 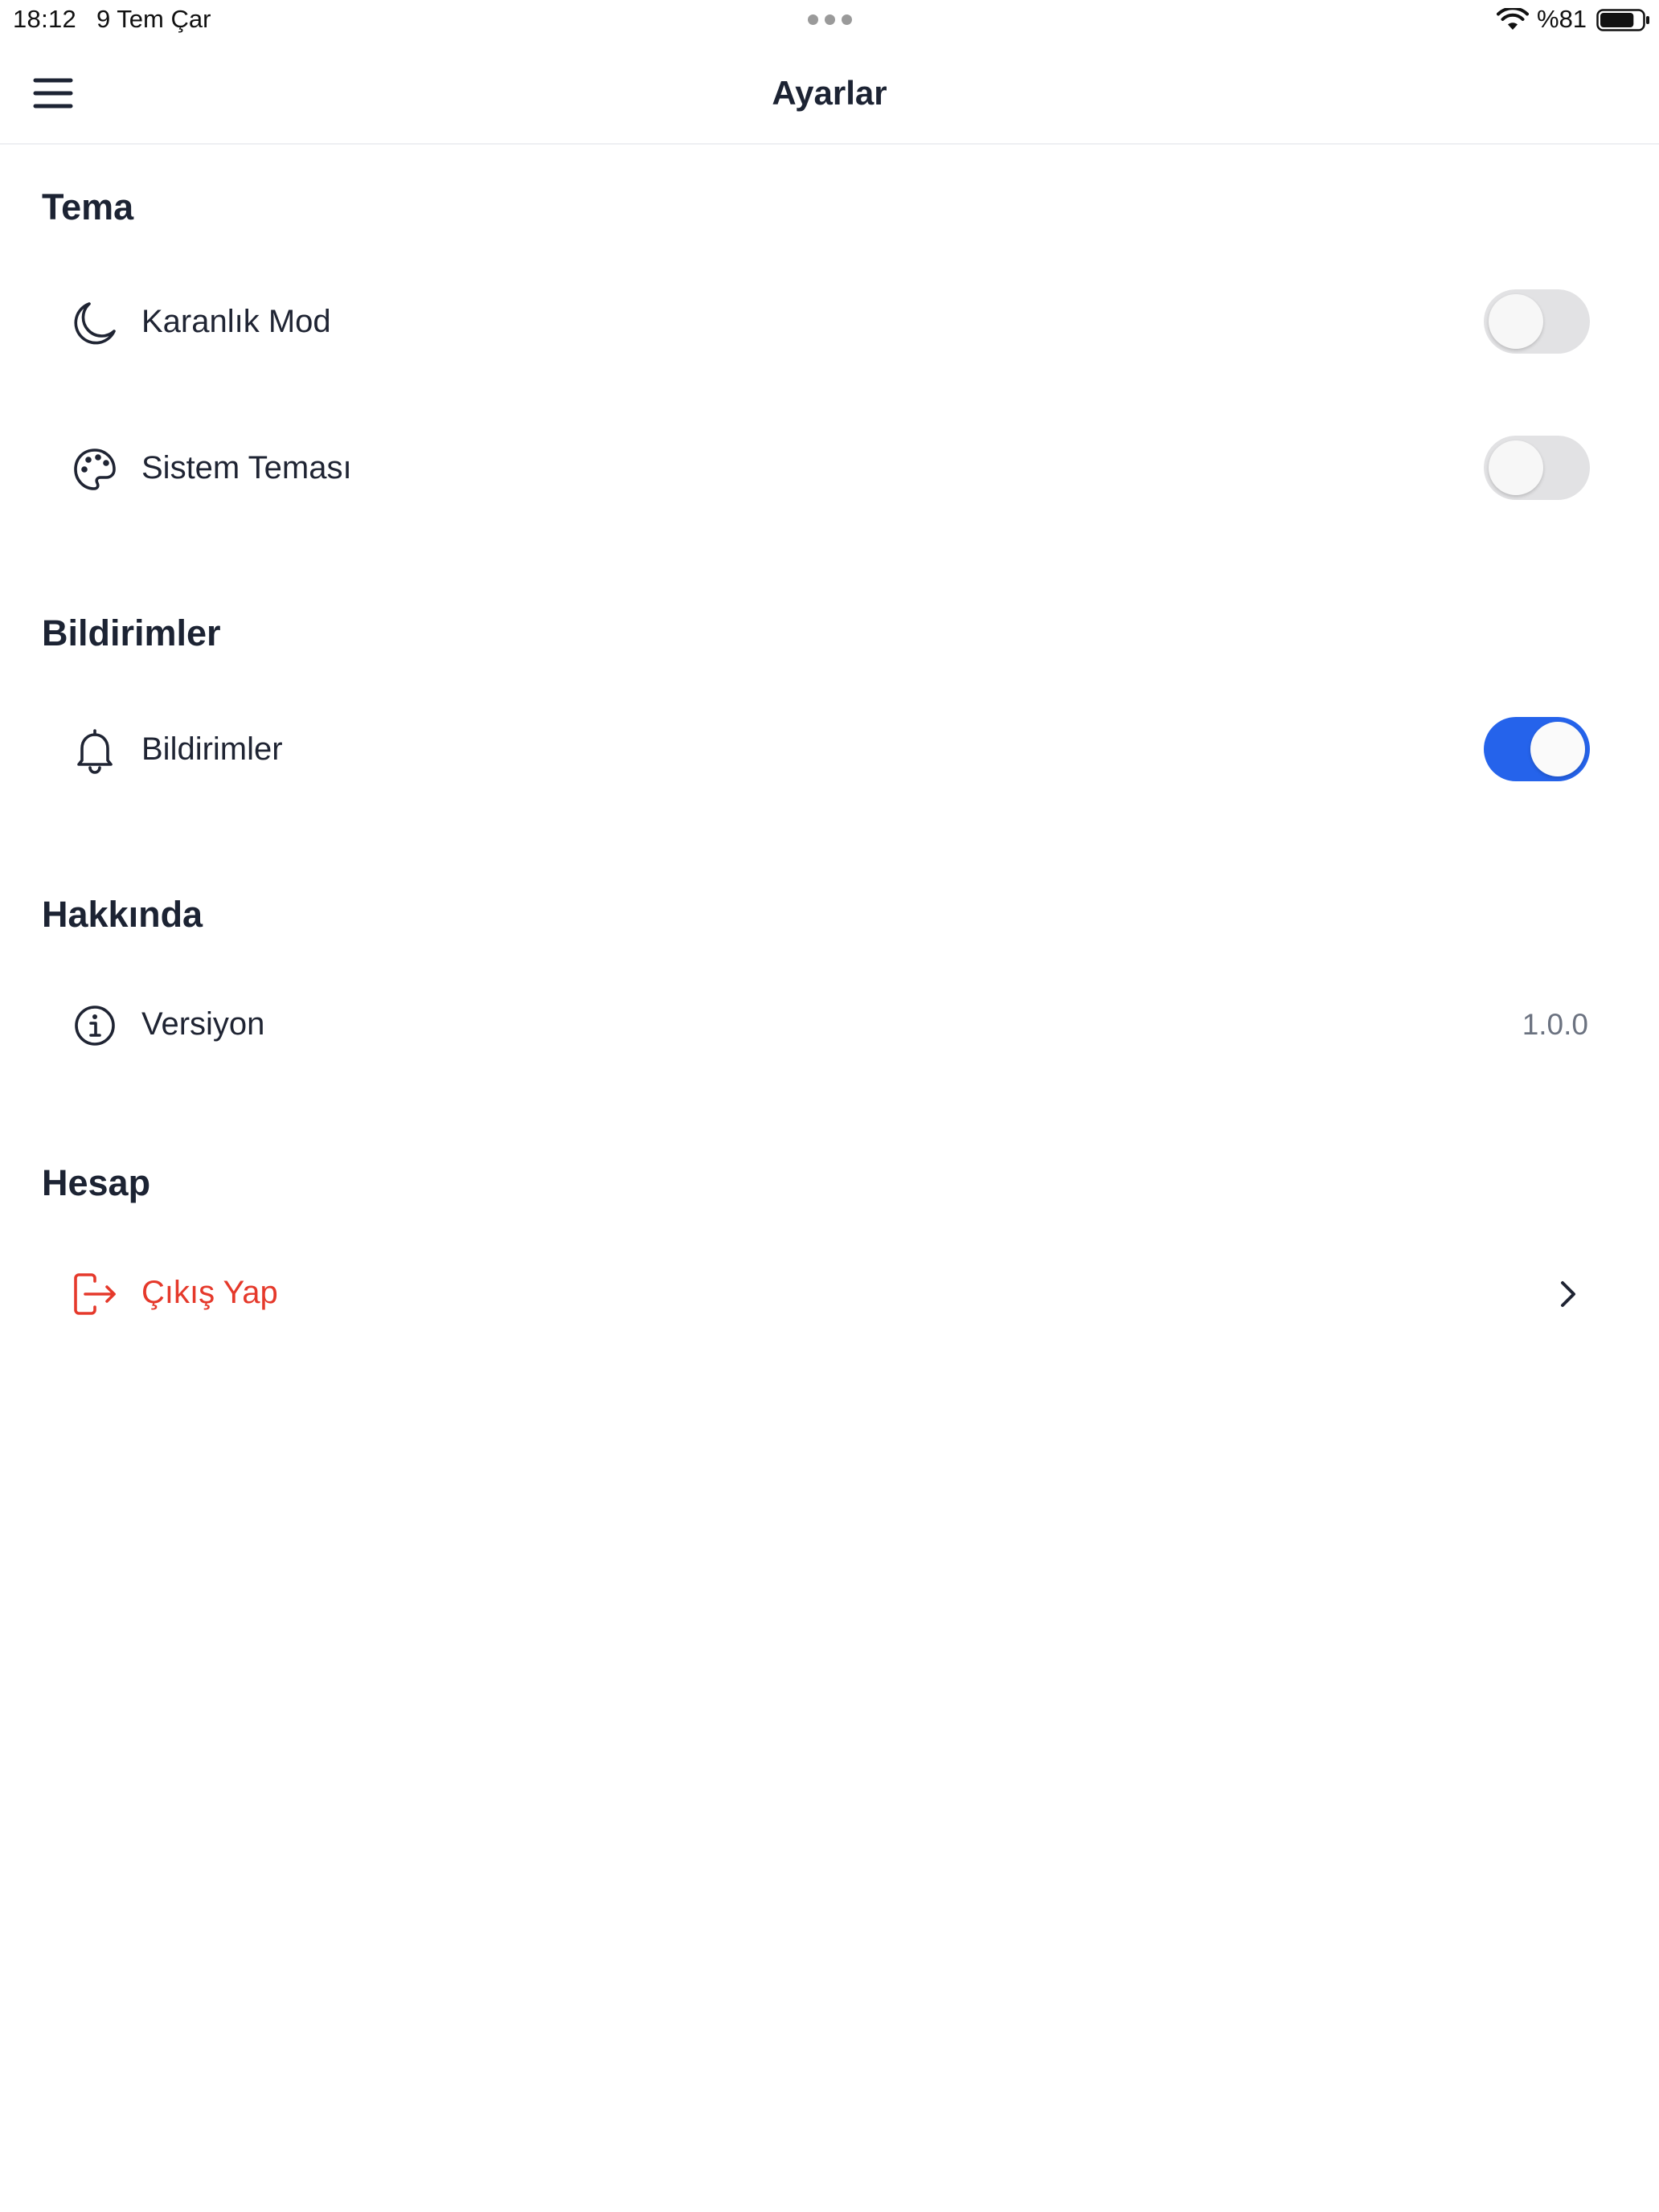 What do you see at coordinates (95, 323) in the screenshot?
I see `moon-icon` at bounding box center [95, 323].